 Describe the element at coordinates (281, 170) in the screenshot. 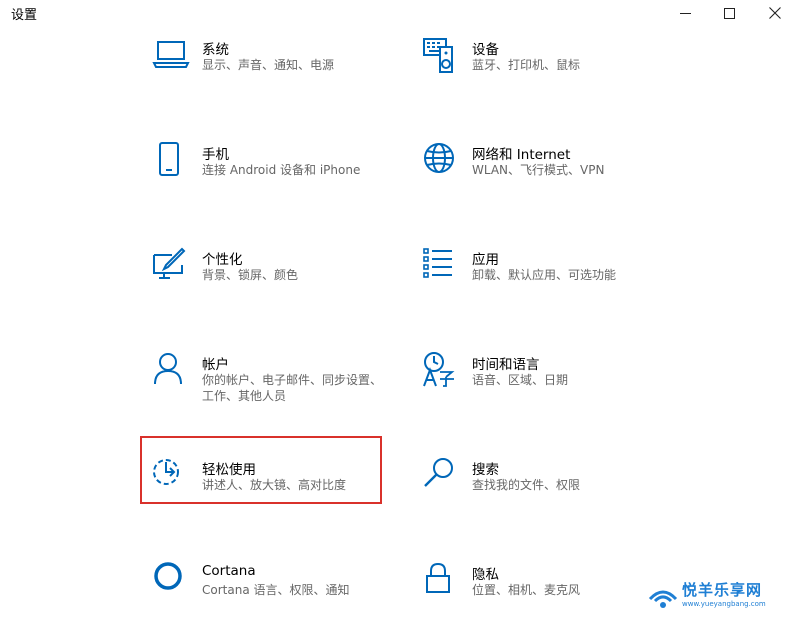

I see `tile-description: 连接 Android 设备和 iPhone` at that location.